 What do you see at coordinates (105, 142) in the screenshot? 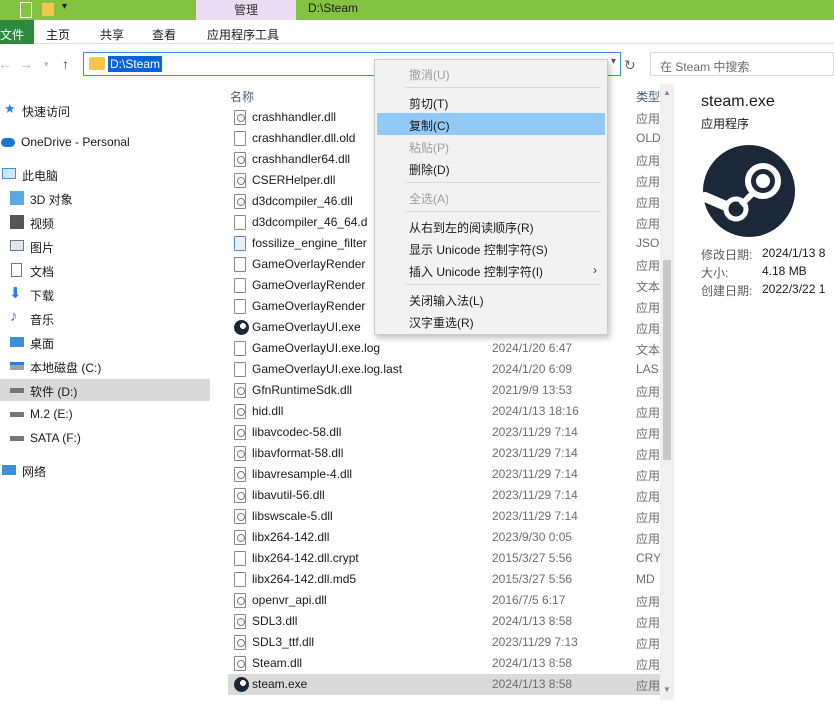
I see `nav-onedrive: OneDrive - Personal` at bounding box center [105, 142].